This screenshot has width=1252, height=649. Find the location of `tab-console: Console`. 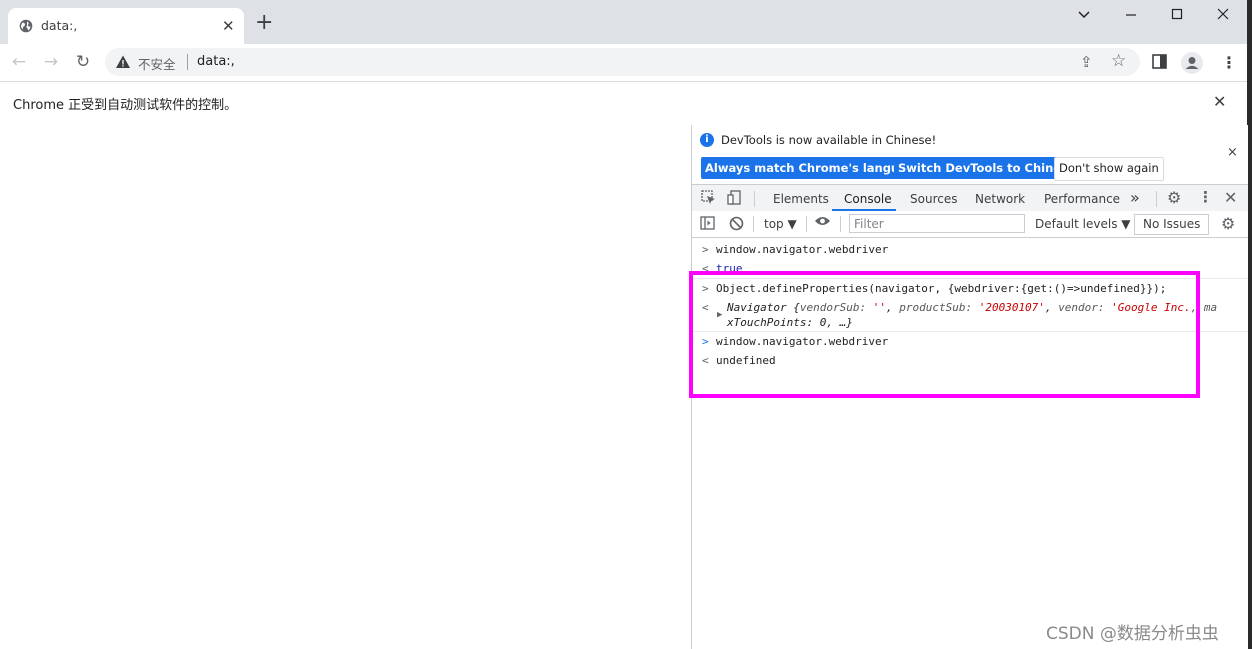

tab-console: Console is located at coordinates (868, 199).